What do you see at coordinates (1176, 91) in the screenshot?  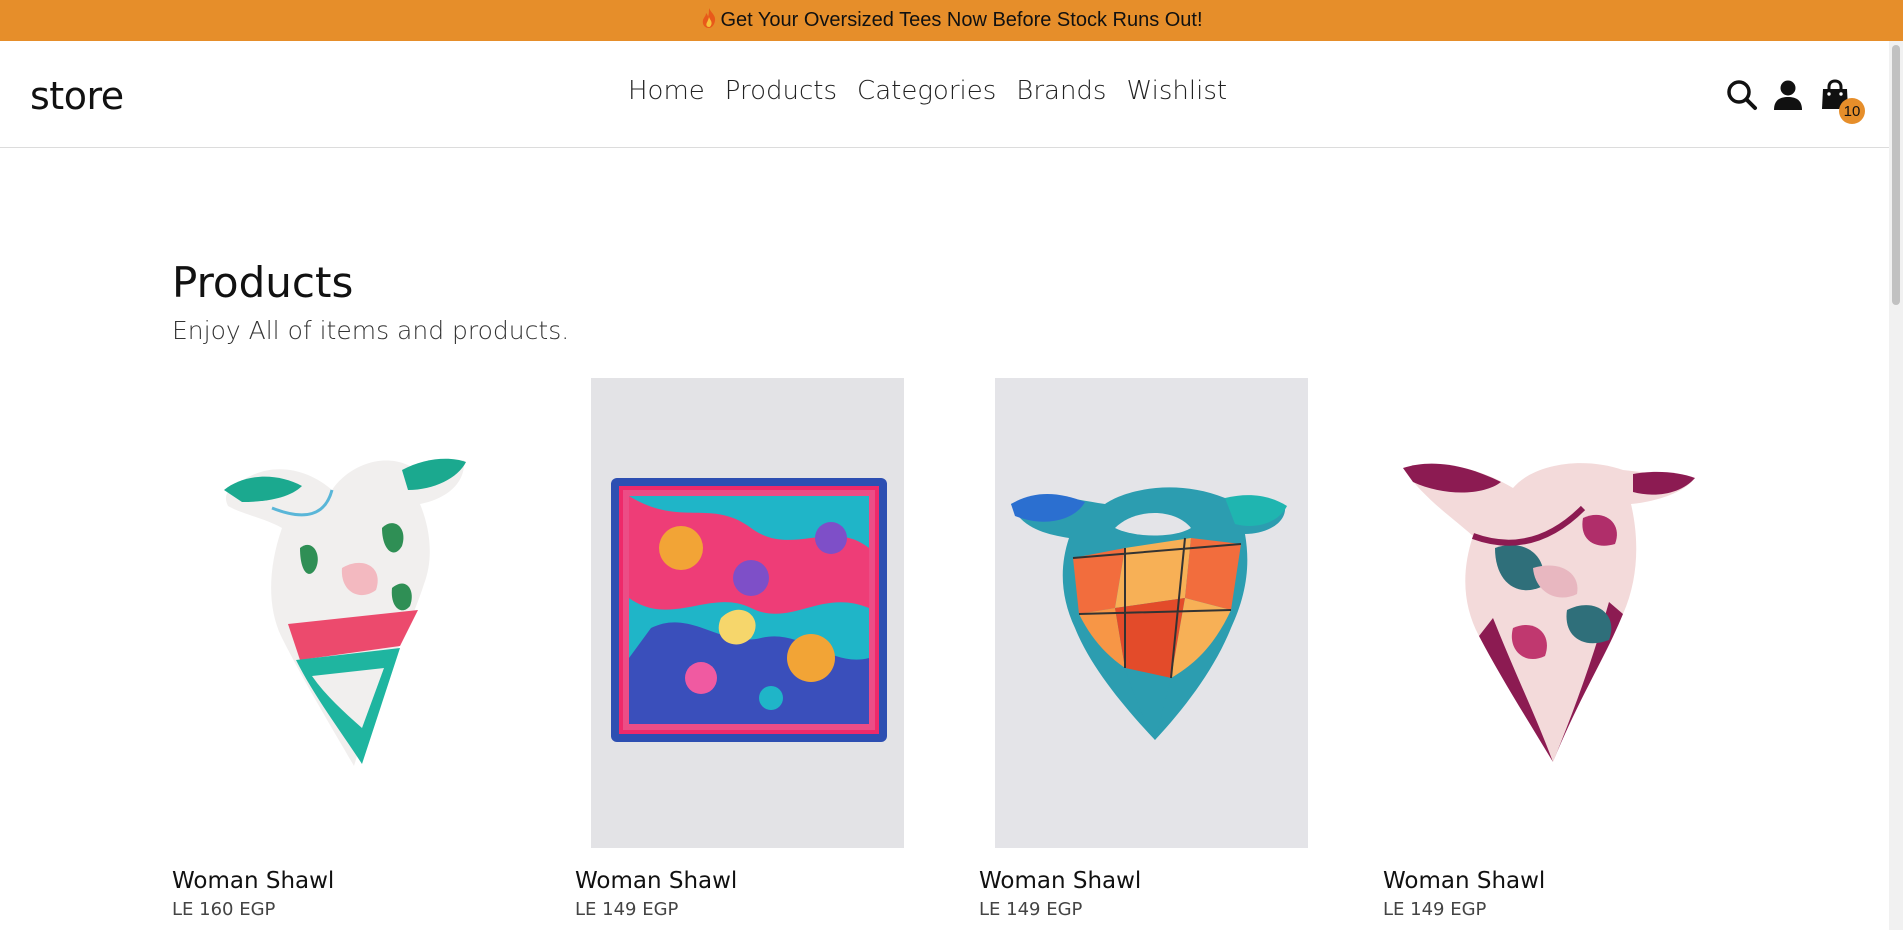 I see `nav-wishlist: Wishlist` at bounding box center [1176, 91].